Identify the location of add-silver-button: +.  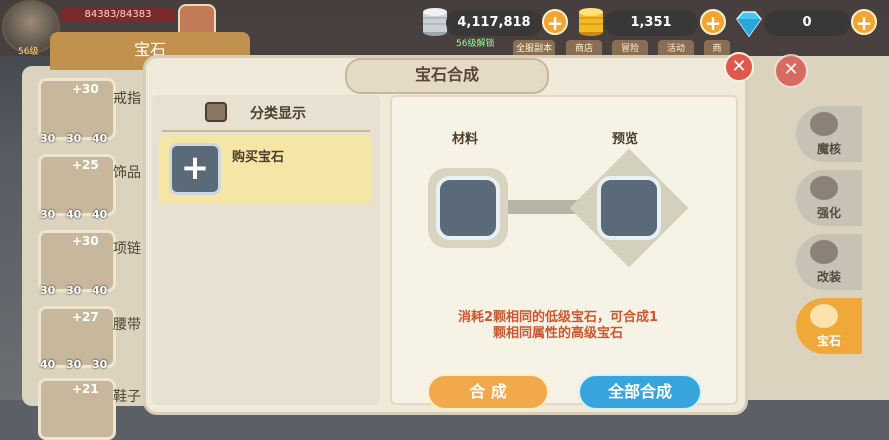
(555, 22).